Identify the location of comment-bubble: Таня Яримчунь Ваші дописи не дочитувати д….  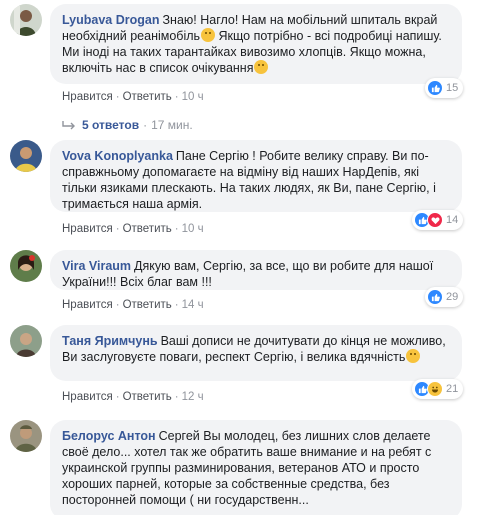
(256, 353).